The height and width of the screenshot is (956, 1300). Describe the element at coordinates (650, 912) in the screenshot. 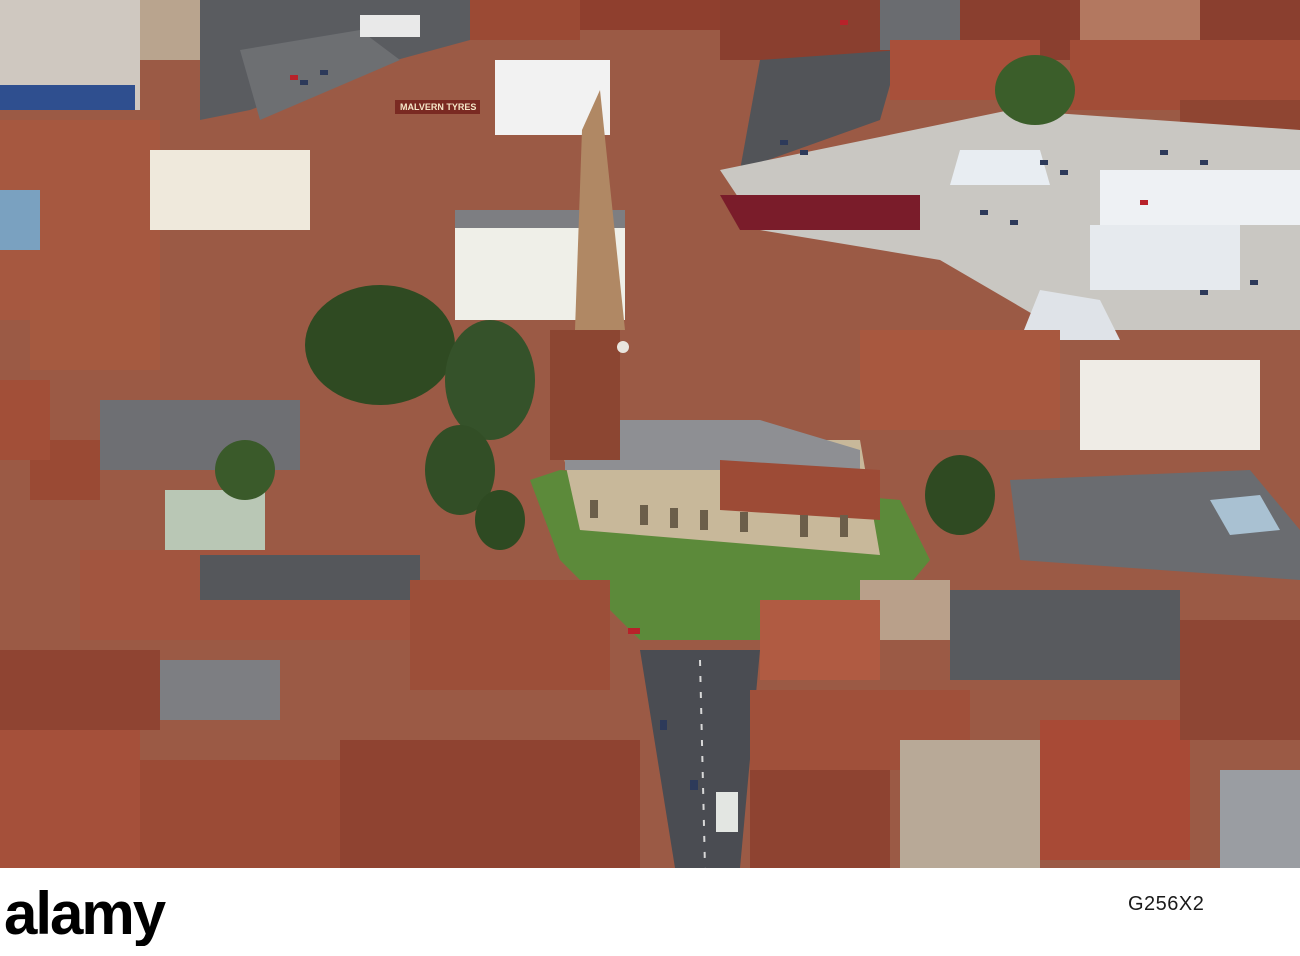

I see `stock-footer: alamy` at that location.